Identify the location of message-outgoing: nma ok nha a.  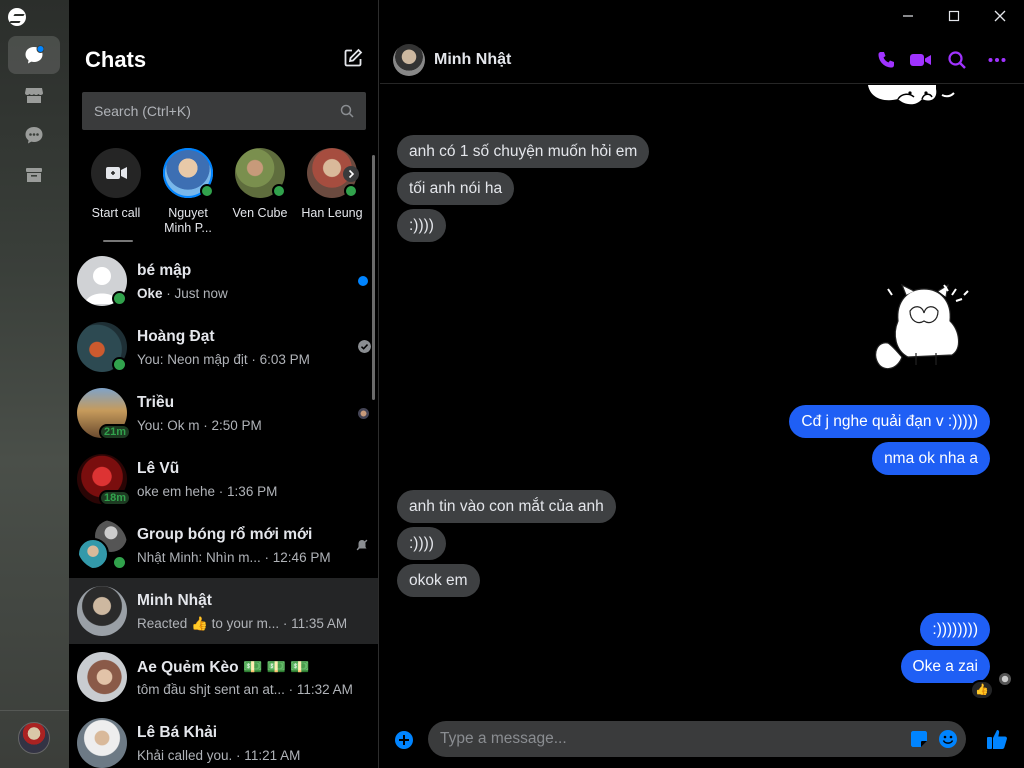
(931, 458).